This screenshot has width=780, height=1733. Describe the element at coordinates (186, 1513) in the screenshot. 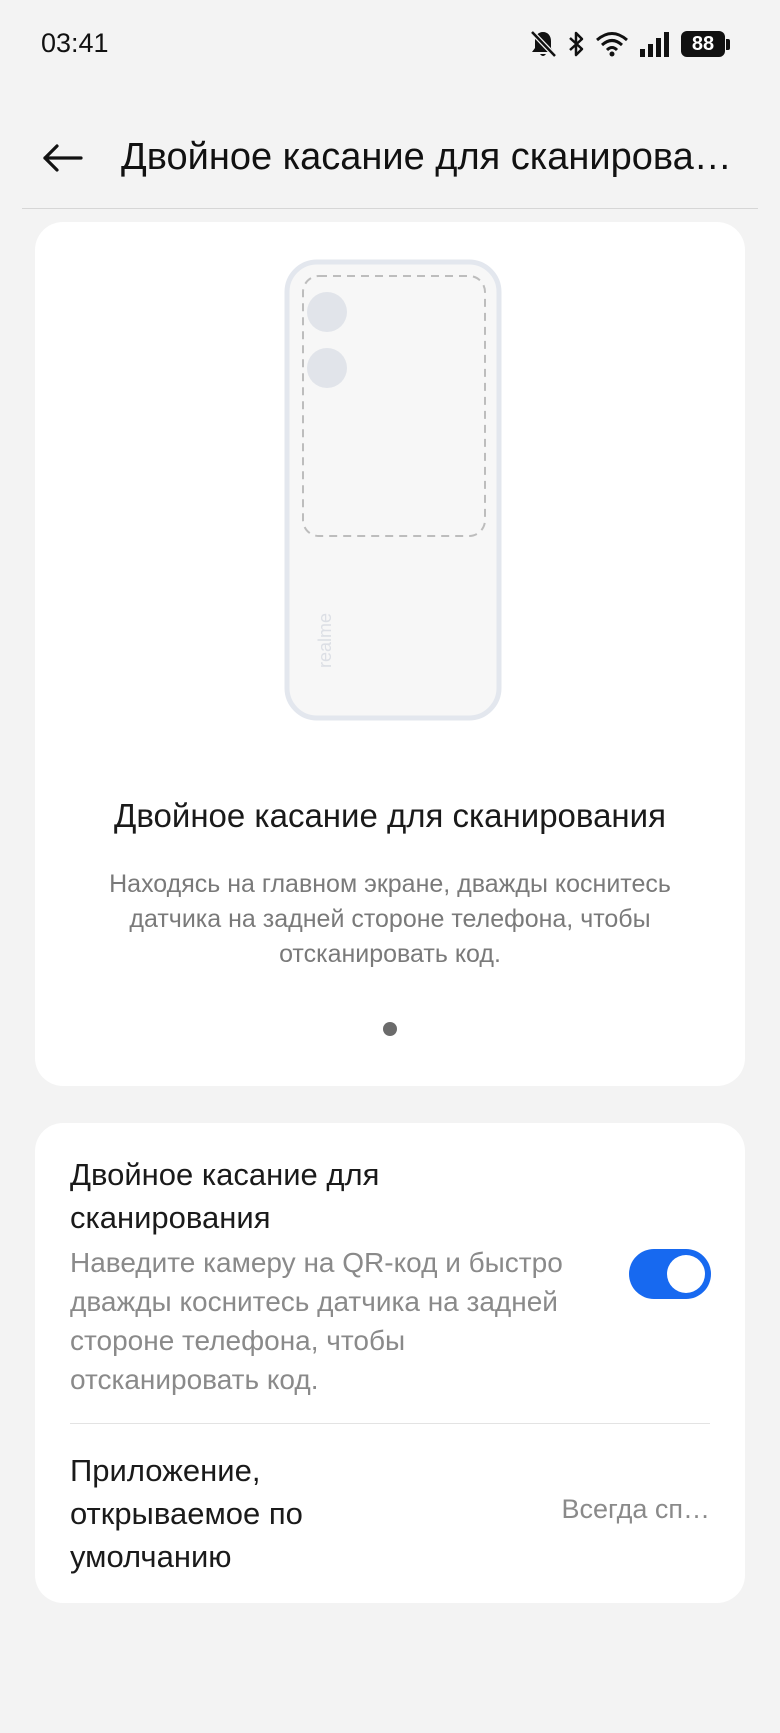

I see `default-app-title: Приложение, открываемое по умолчанию` at that location.